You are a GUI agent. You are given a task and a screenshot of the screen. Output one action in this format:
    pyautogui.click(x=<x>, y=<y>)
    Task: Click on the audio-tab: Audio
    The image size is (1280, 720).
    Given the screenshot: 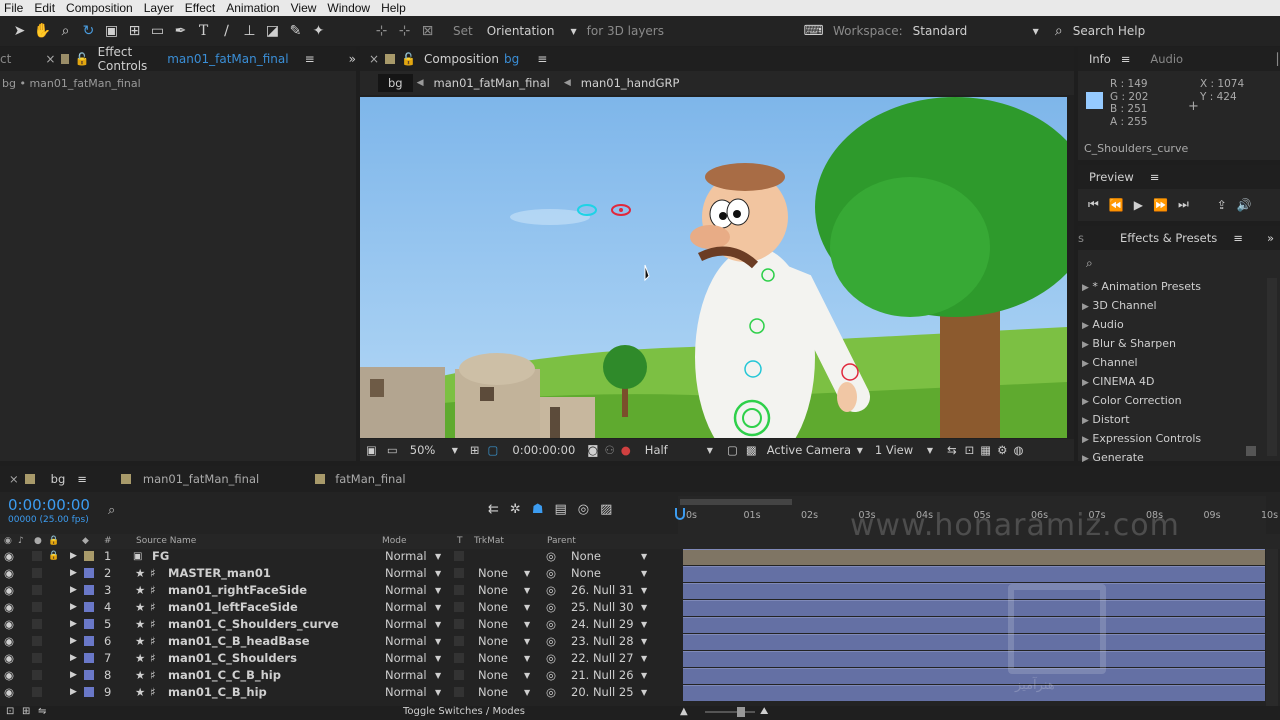 What is the action you would take?
    pyautogui.click(x=1166, y=59)
    